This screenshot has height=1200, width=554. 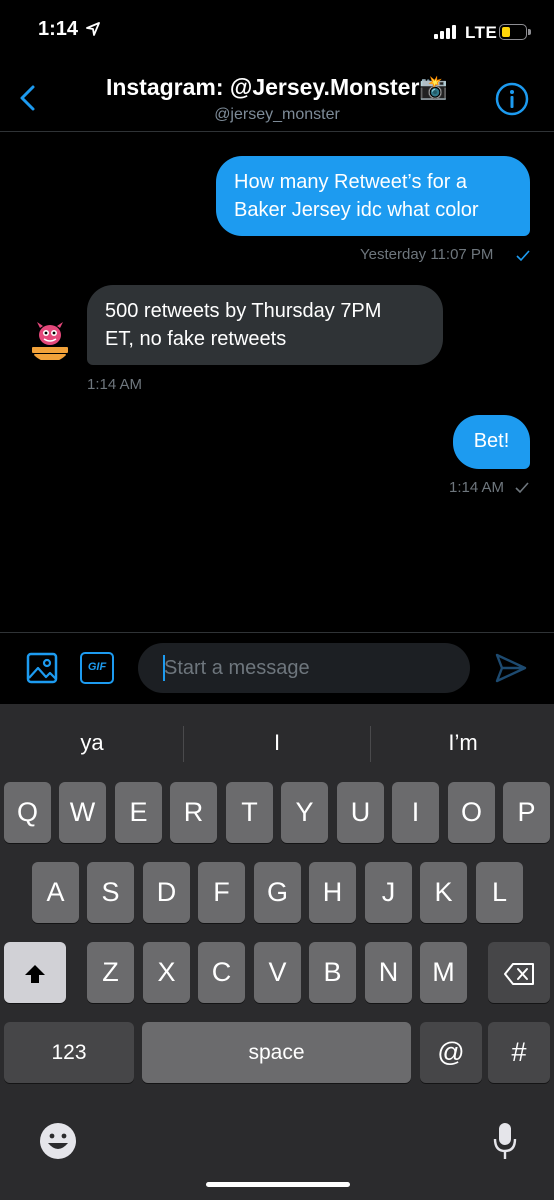 I want to click on suggestion-3: I’m, so click(x=462, y=743).